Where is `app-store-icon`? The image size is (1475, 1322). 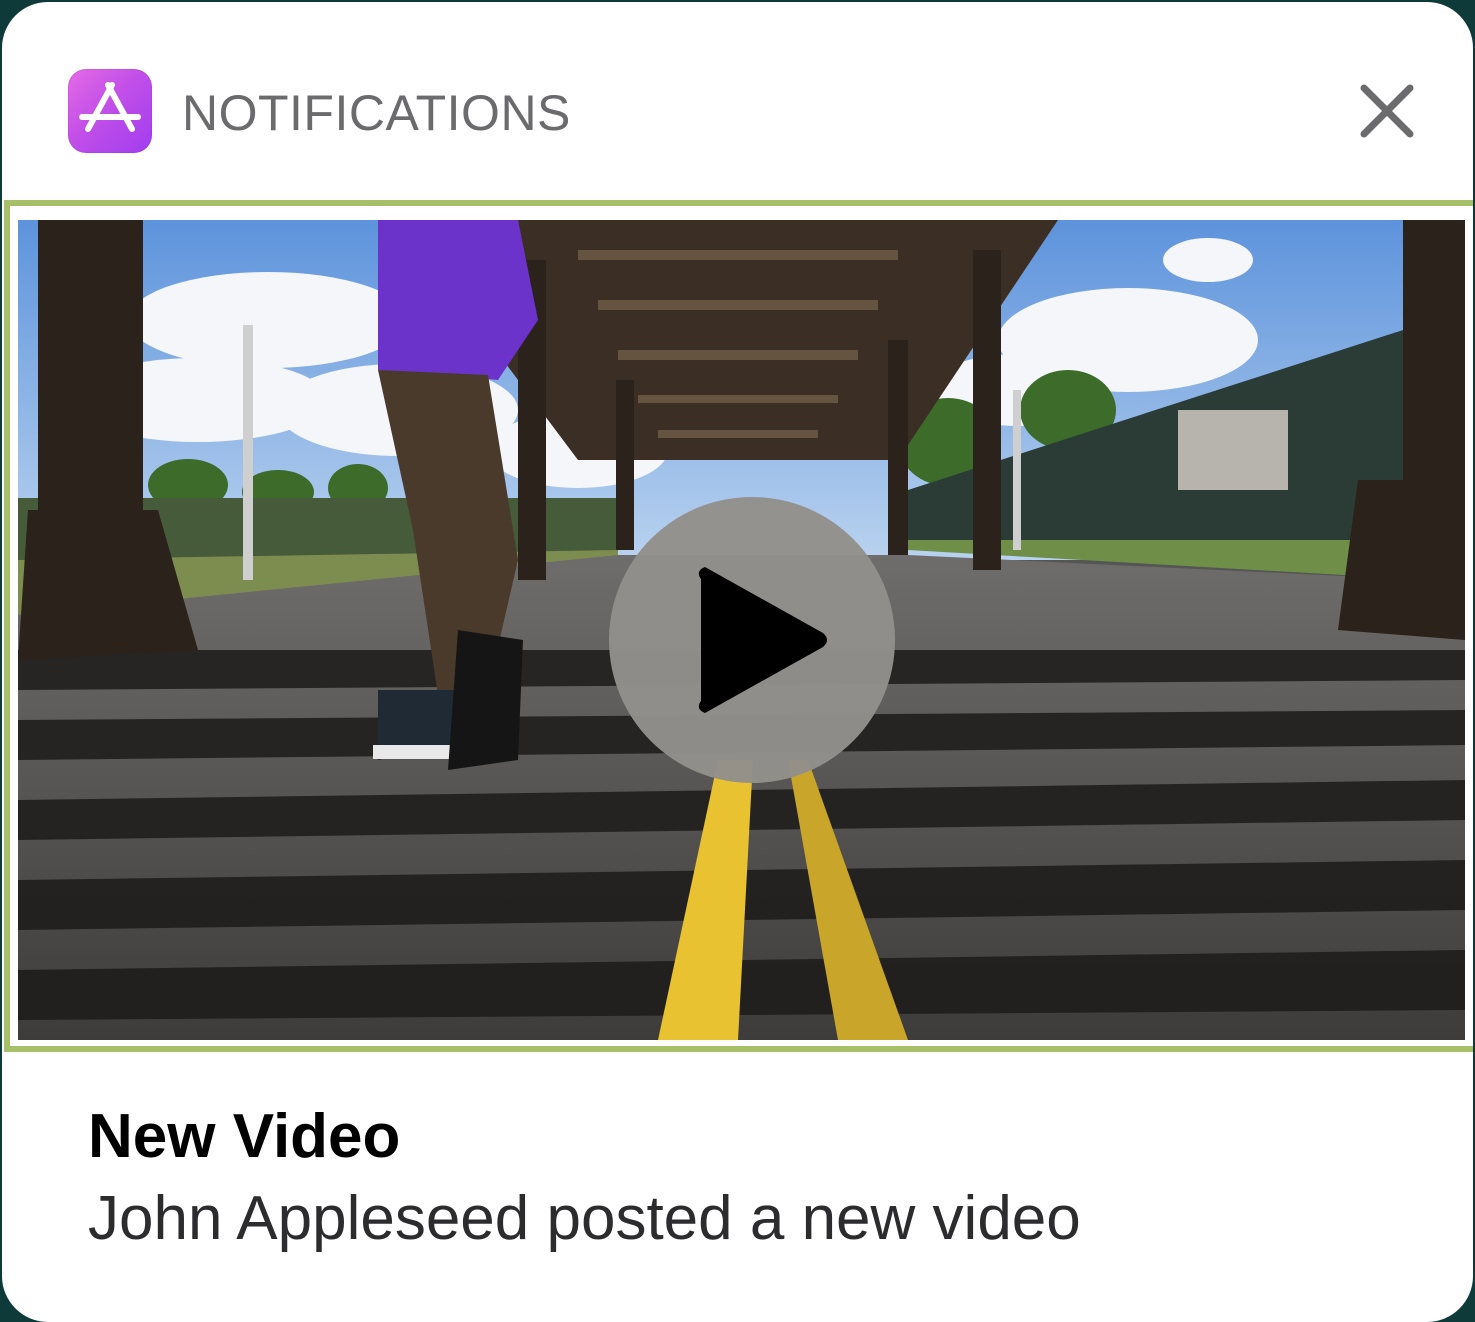
app-store-icon is located at coordinates (110, 111).